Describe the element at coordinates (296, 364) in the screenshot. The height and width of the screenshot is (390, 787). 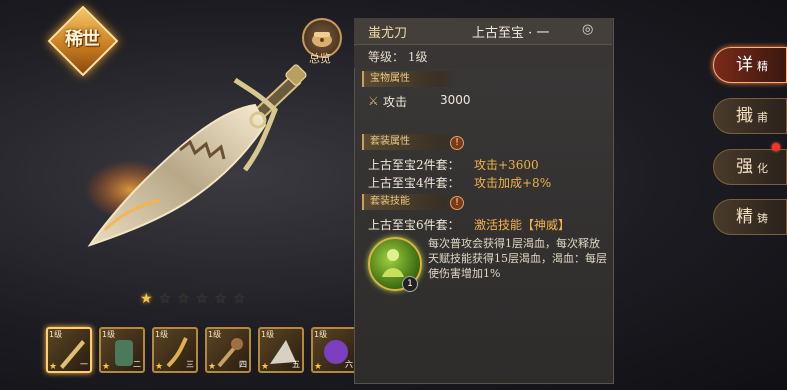
I see `thumb-number: 五` at that location.